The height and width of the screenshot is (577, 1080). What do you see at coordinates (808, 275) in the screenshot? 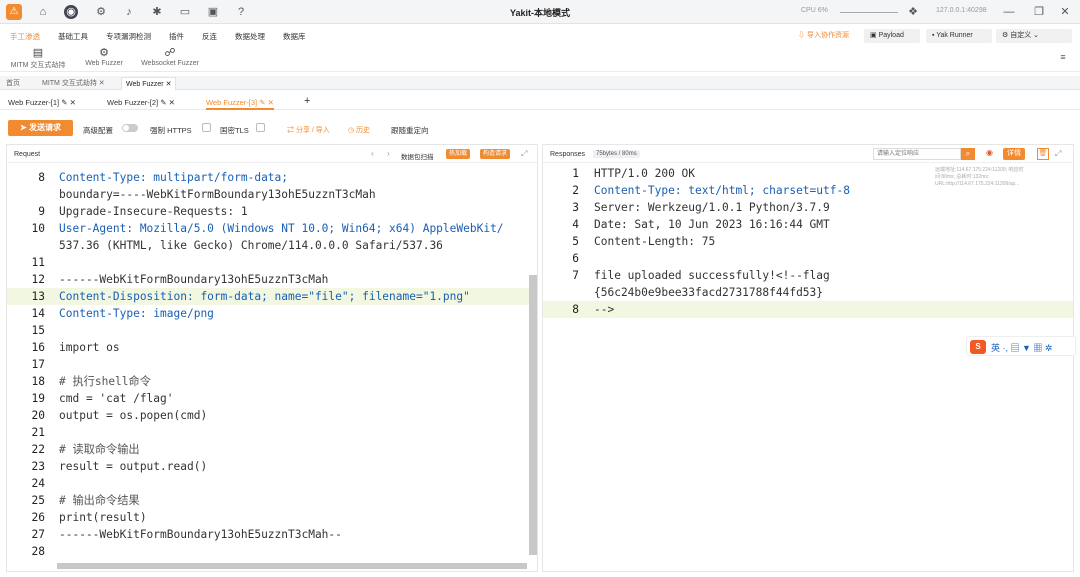
I see `code-line: 7 file uploaded successfully!<!--flag` at bounding box center [808, 275].